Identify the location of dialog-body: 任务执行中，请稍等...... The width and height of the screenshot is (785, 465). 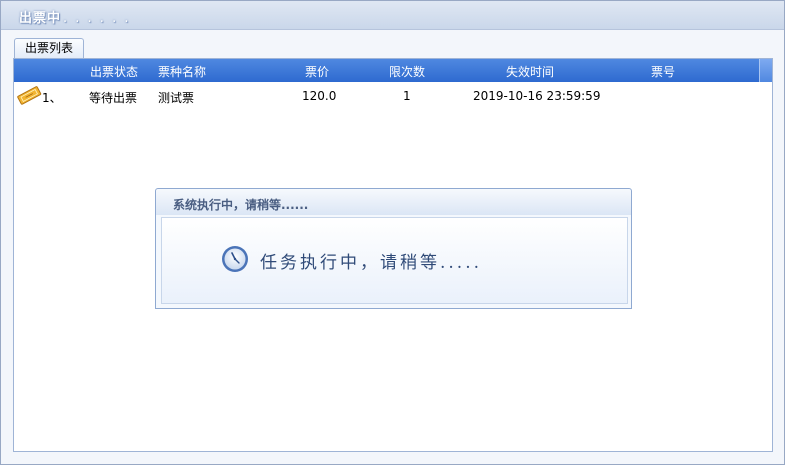
(394, 260).